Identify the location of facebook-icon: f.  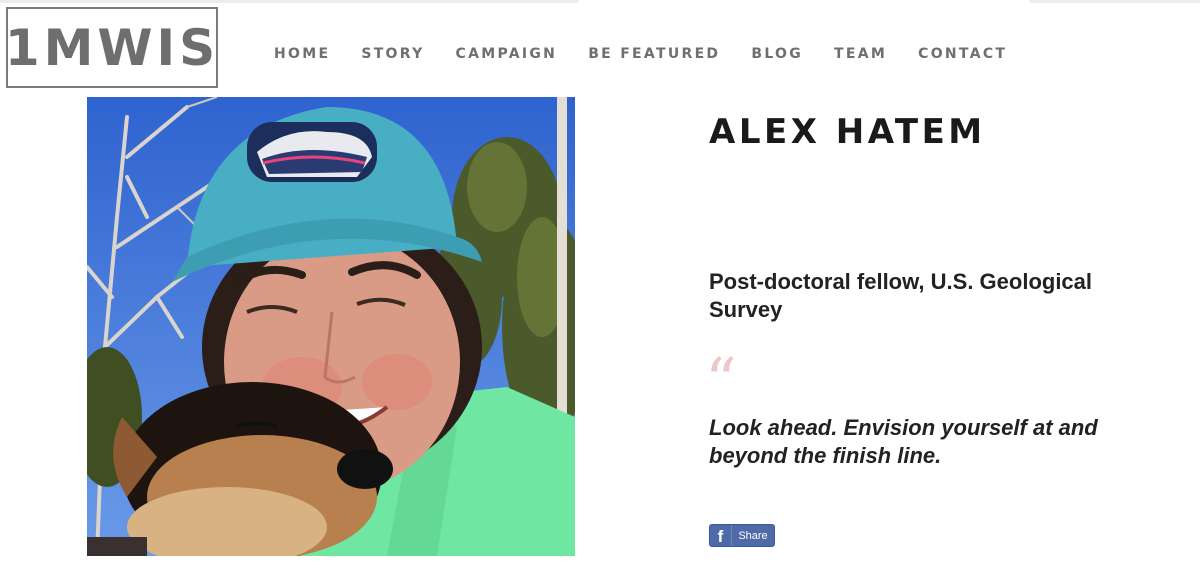
(721, 535).